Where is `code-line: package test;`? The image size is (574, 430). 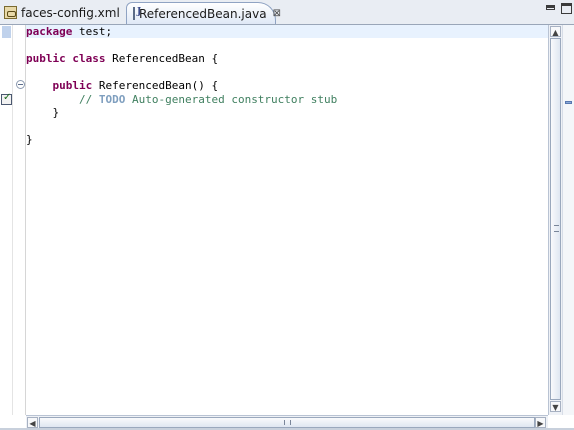 code-line: package test; is located at coordinates (181, 32).